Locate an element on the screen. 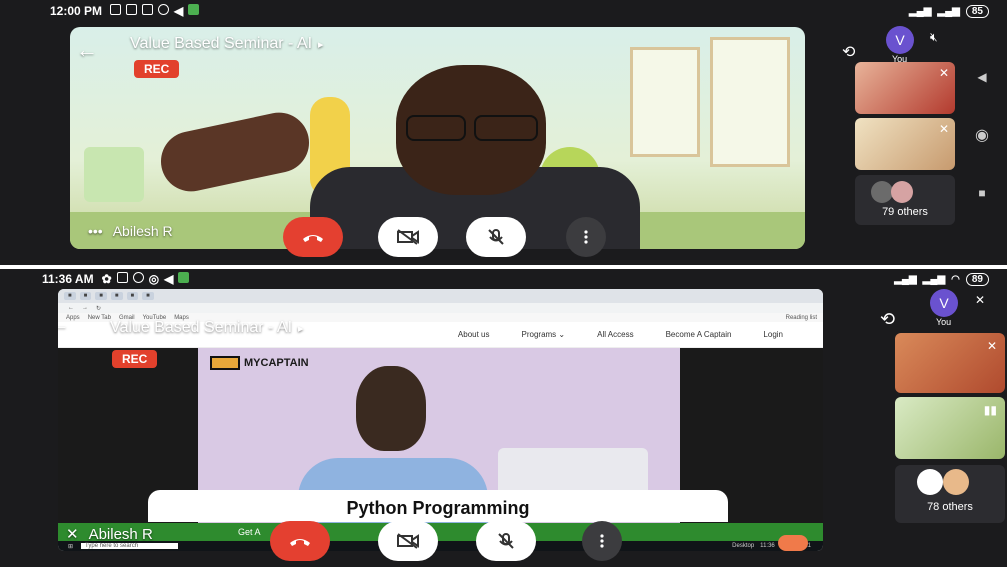  browser-reload-icon: ↻ is located at coordinates (98, 308).